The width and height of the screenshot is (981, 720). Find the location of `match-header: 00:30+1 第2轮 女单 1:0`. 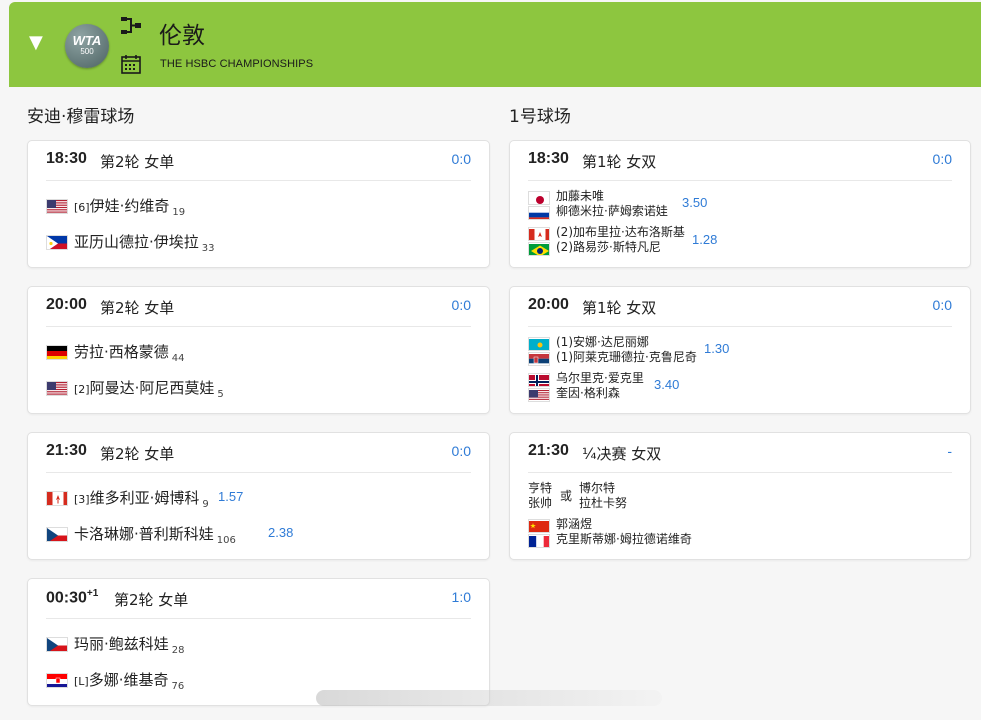

match-header: 00:30+1 第2轮 女单 1:0 is located at coordinates (258, 599).